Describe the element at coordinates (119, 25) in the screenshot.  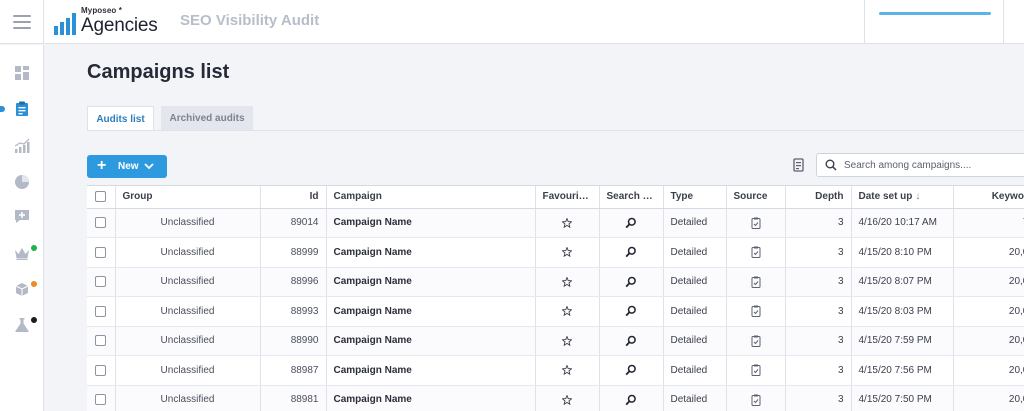
I see `logo-big-text: Agencies` at that location.